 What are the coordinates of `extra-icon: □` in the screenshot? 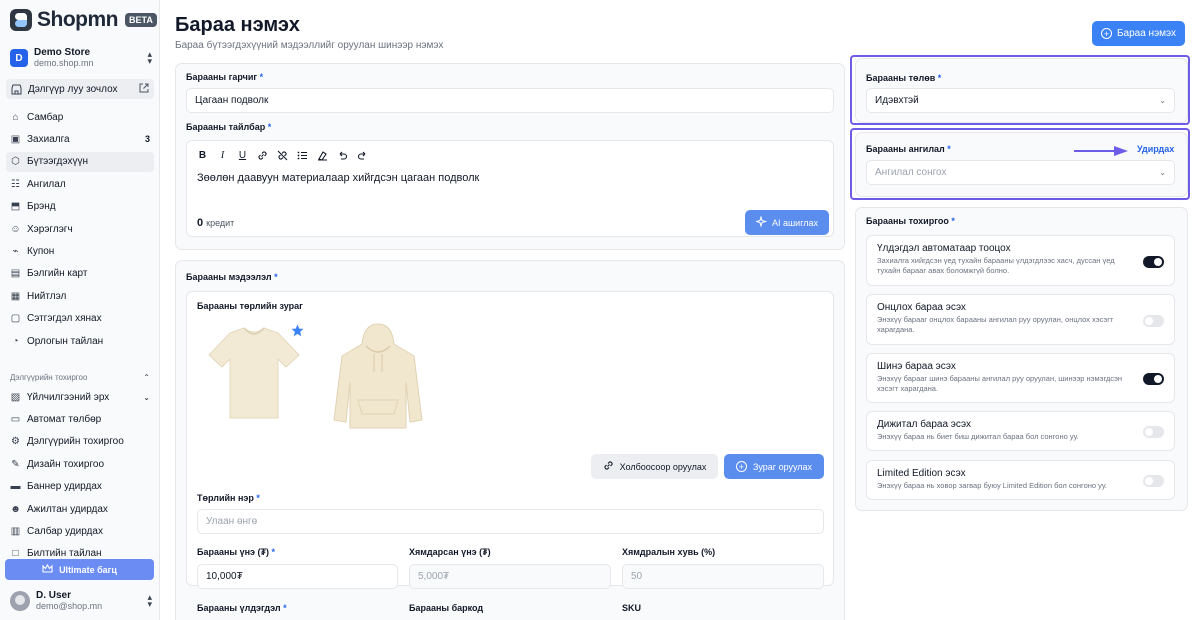 It's located at (15, 554).